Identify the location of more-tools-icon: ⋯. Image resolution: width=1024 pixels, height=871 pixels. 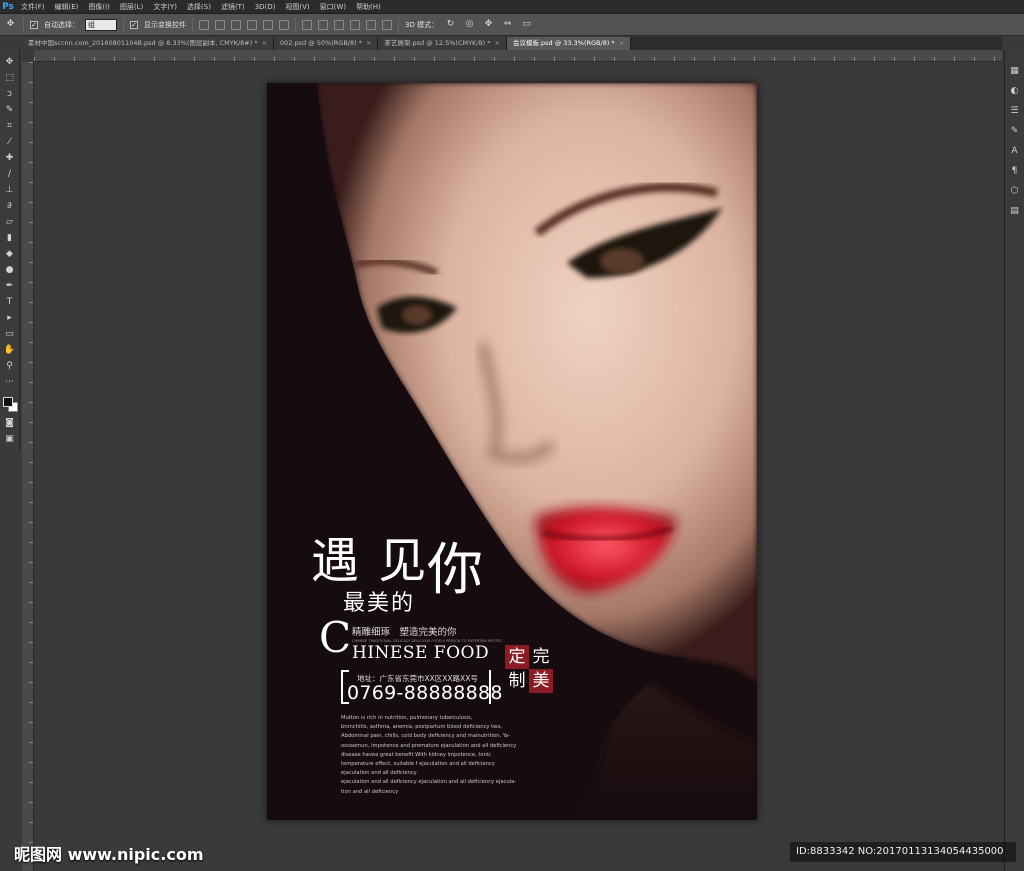
(9, 382).